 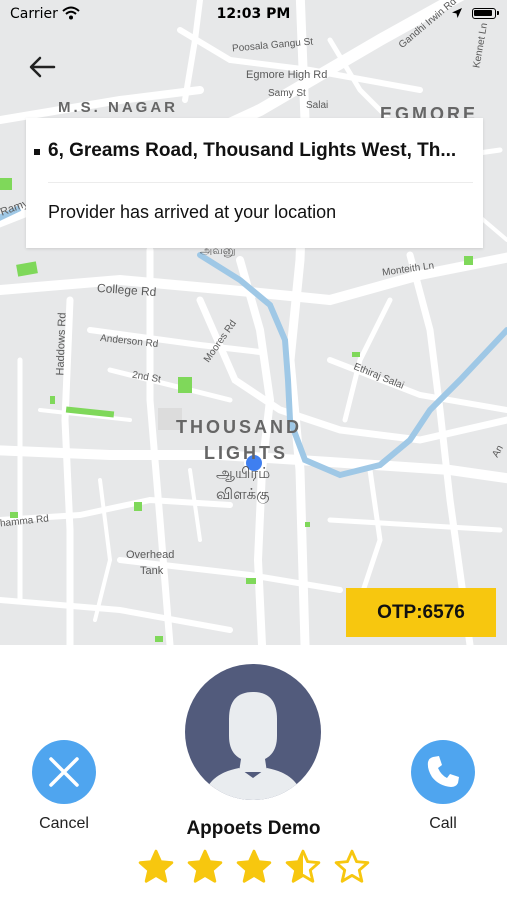 I want to click on map-label-tamil: விளக்கு, so click(x=243, y=494).